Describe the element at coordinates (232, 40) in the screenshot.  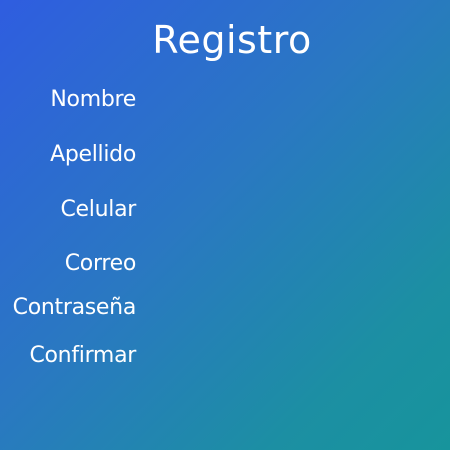
I see `page-title: Registro` at that location.